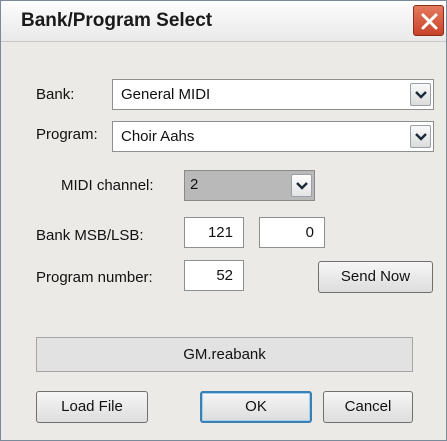 The image size is (447, 441). What do you see at coordinates (273, 136) in the screenshot?
I see `program-dropdown: Choir Aahs` at bounding box center [273, 136].